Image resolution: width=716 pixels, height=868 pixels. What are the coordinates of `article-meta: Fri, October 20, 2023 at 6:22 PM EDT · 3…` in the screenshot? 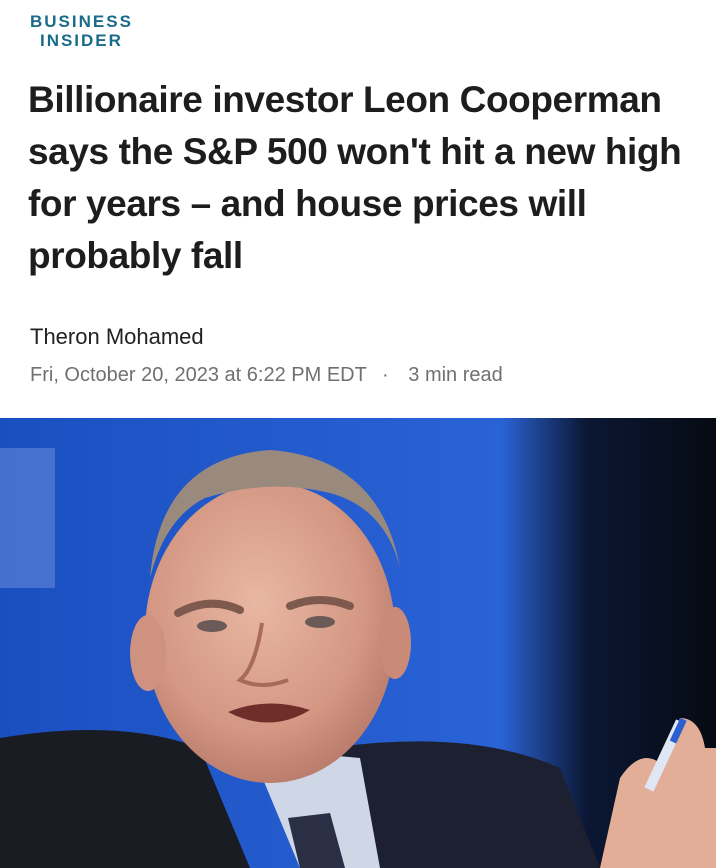 It's located at (266, 375).